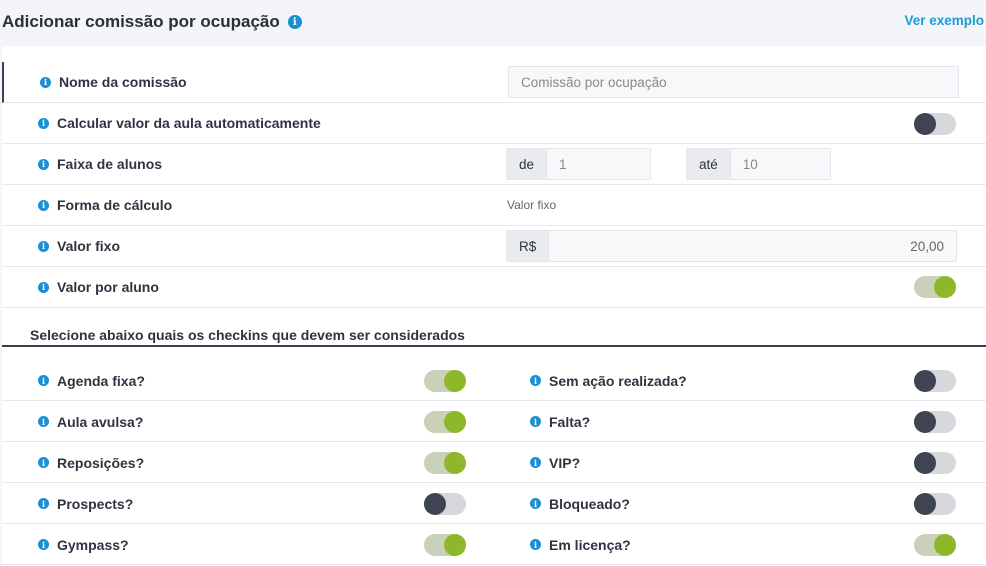 The width and height of the screenshot is (986, 566). I want to click on row-valor-aluno: i Valor por aluno, so click(494, 287).